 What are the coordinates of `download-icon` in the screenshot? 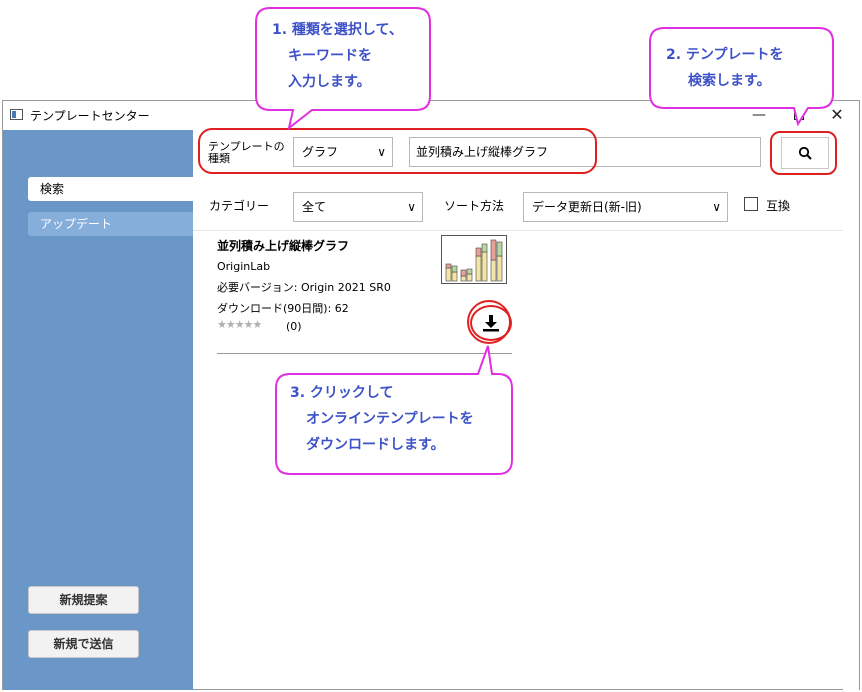 It's located at (491, 323).